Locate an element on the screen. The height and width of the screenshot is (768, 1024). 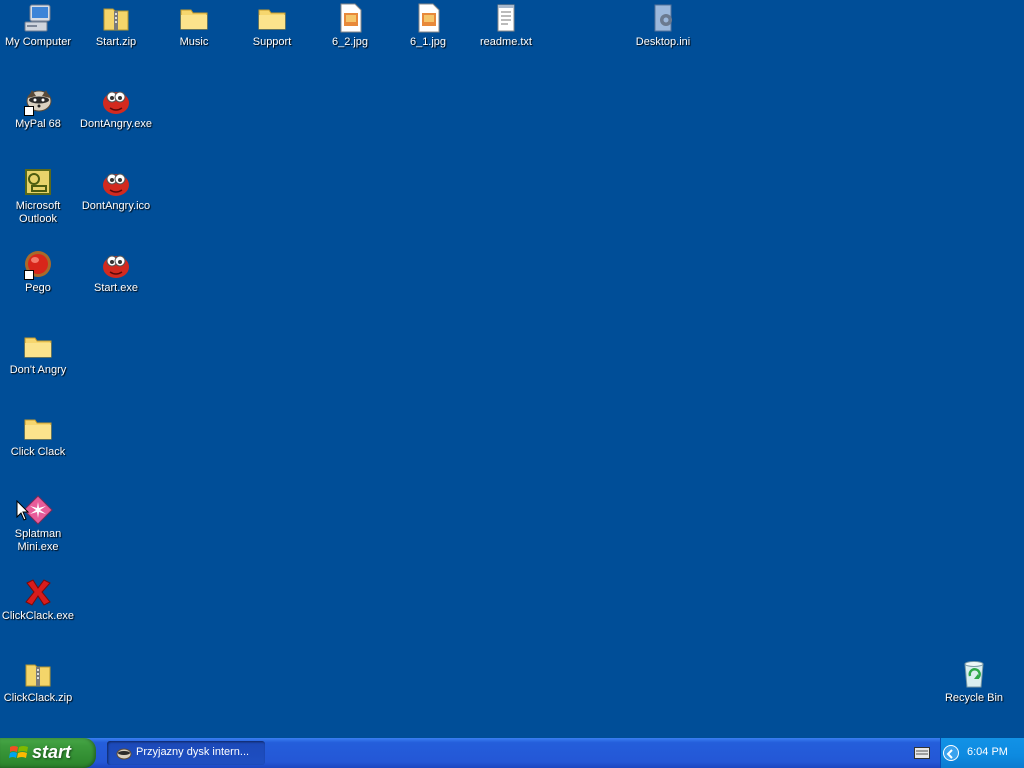
desktop-icon-readme-txt: readme.txt is located at coordinates (506, 40).